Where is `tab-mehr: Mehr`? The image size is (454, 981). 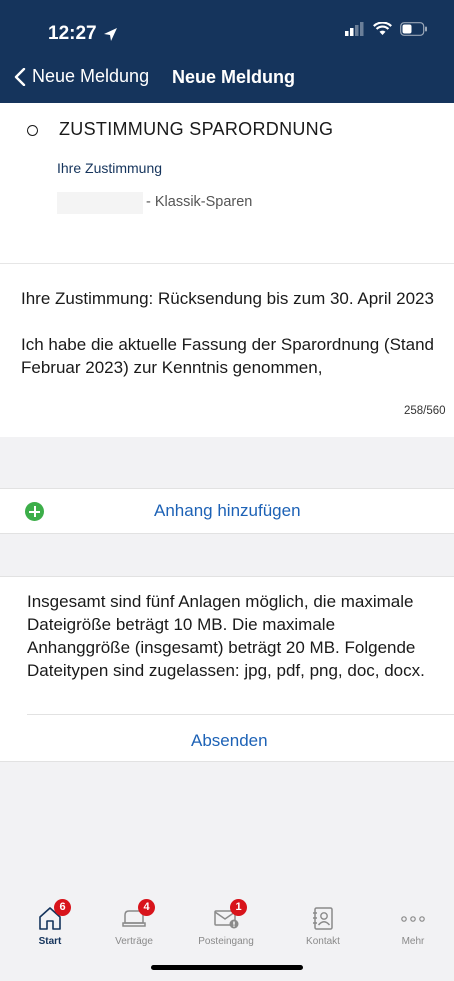
tab-mehr: Mehr is located at coordinates (413, 926).